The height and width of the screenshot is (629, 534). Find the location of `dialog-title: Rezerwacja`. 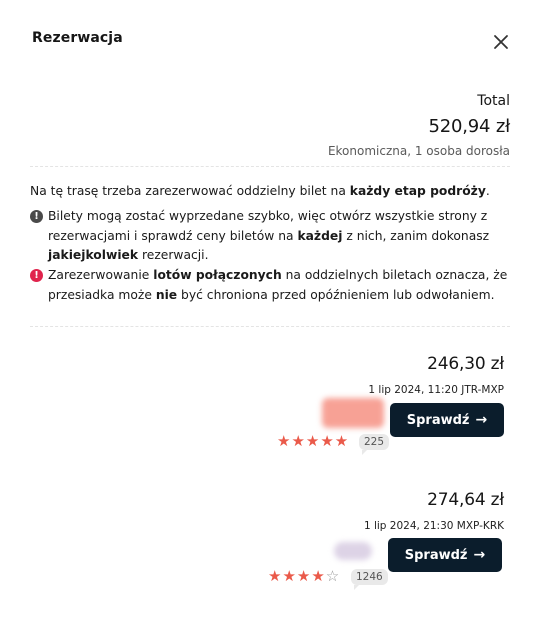

dialog-title: Rezerwacja is located at coordinates (77, 38).